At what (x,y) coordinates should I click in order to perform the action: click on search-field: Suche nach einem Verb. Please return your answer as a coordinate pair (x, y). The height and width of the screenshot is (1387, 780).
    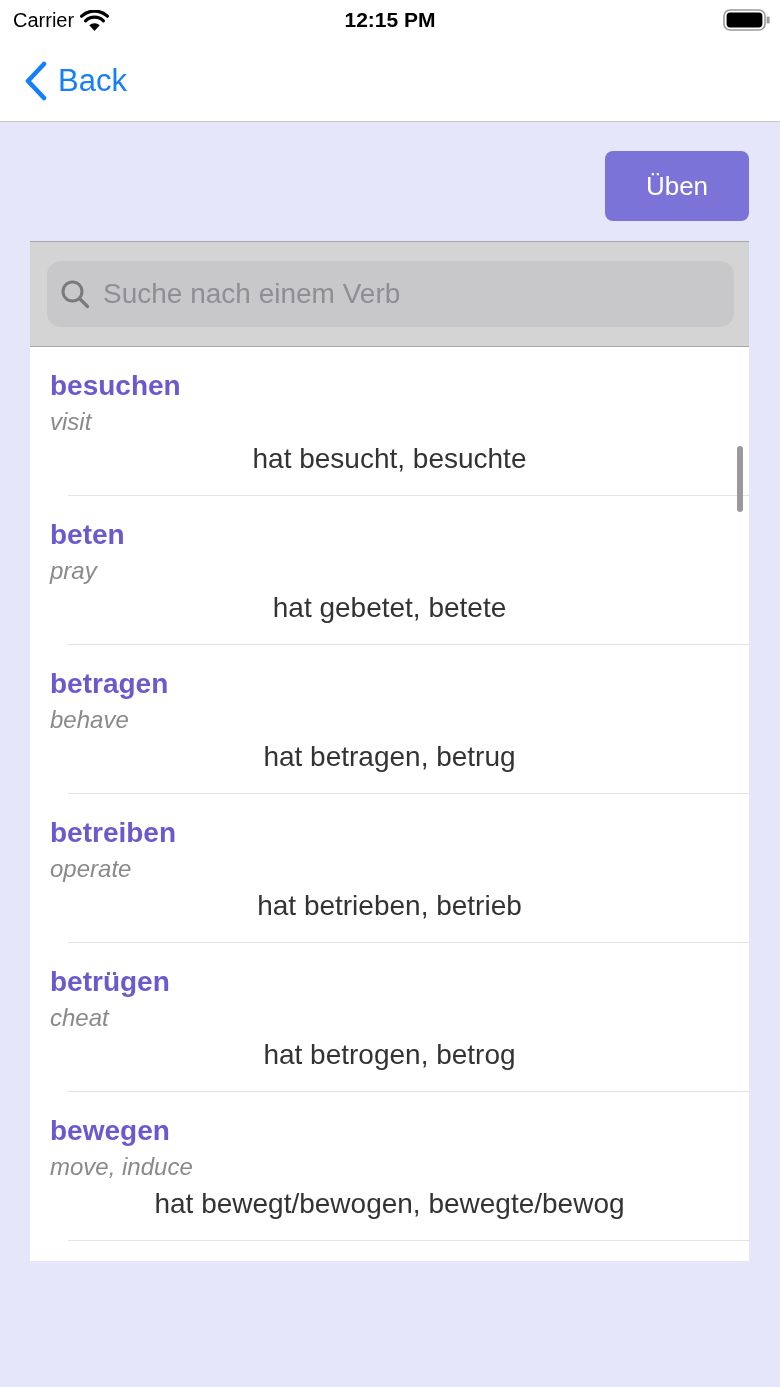
    Looking at the image, I should click on (390, 294).